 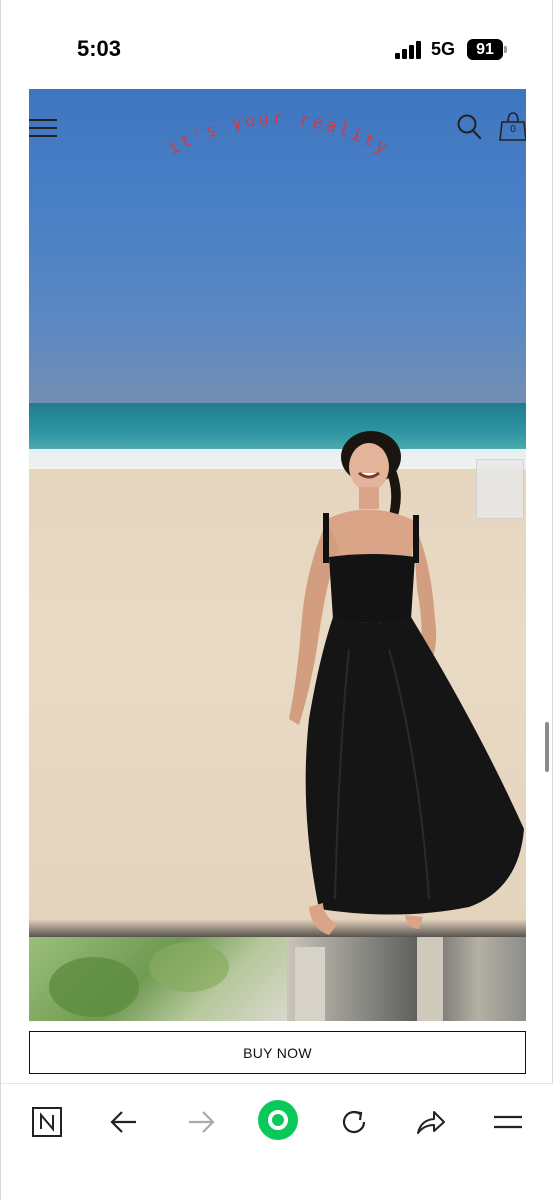 I want to click on cart-bag-icon: 0, so click(x=512, y=126).